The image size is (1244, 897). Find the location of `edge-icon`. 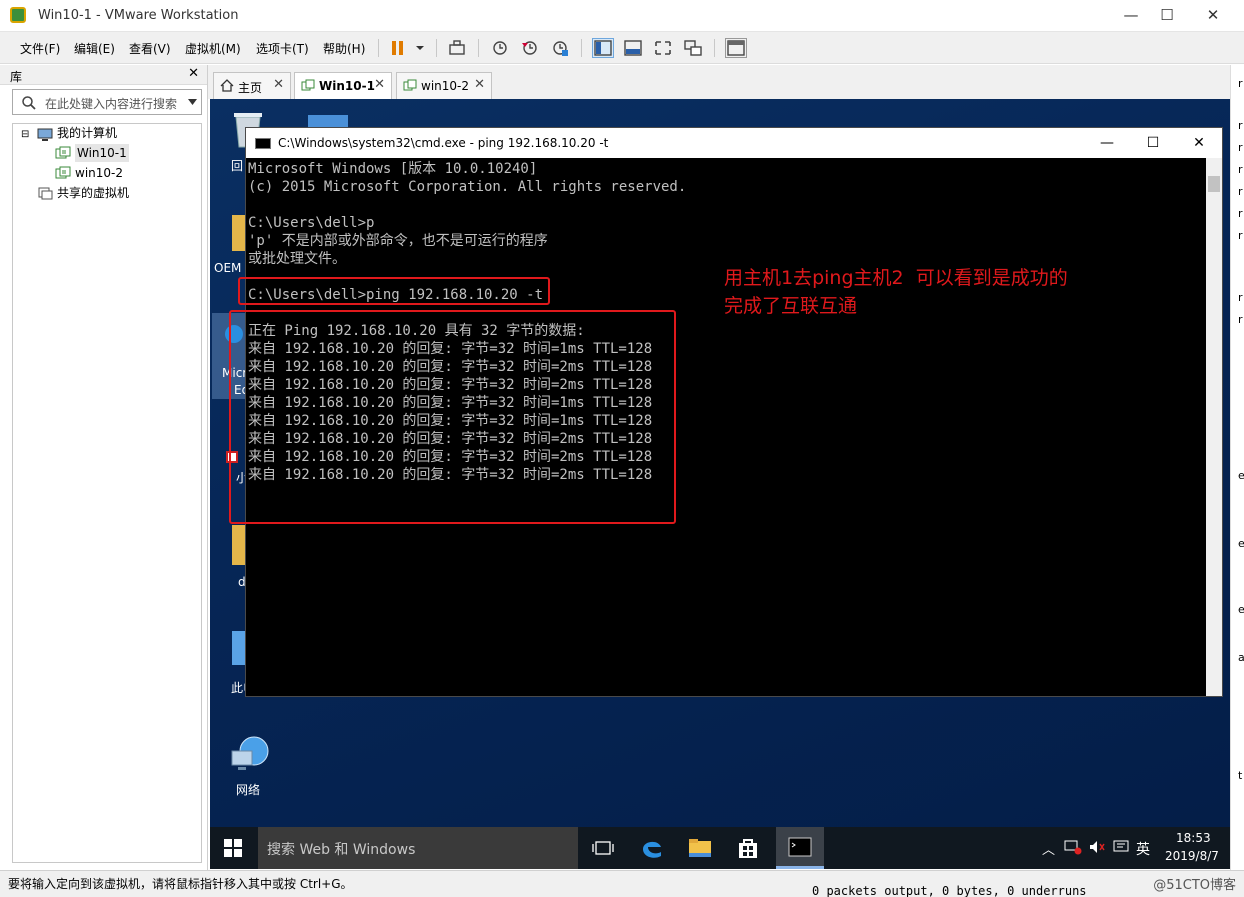

edge-icon is located at coordinates (652, 849).